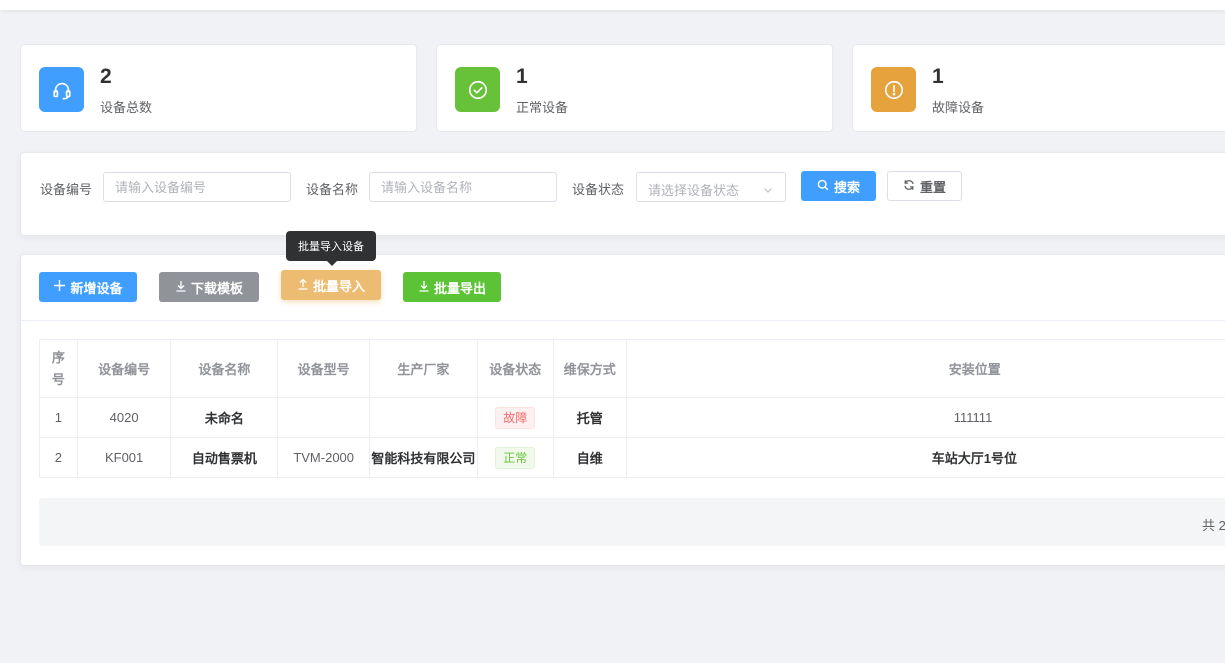 The image size is (1225, 663). I want to click on import-tooltip: 批量导入设备, so click(331, 246).